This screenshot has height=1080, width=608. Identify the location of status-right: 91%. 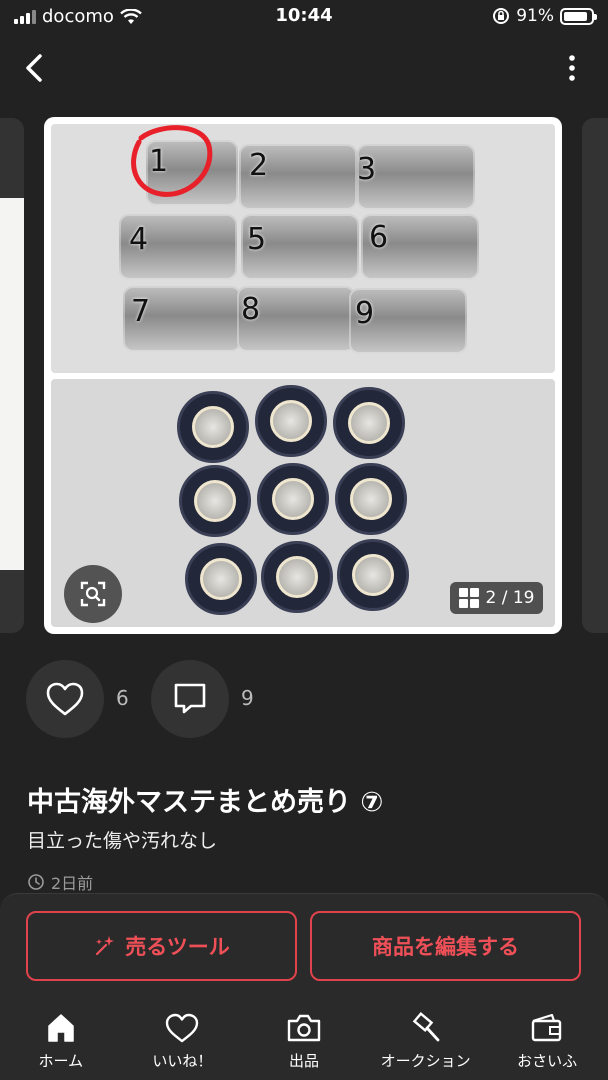
(544, 16).